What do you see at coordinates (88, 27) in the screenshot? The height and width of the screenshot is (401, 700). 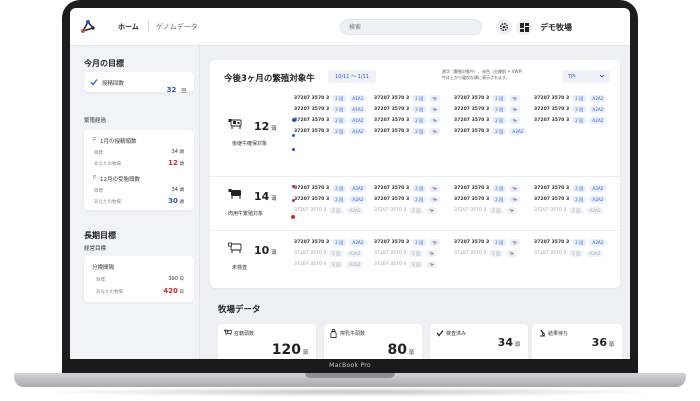 I see `app-logo-icon` at bounding box center [88, 27].